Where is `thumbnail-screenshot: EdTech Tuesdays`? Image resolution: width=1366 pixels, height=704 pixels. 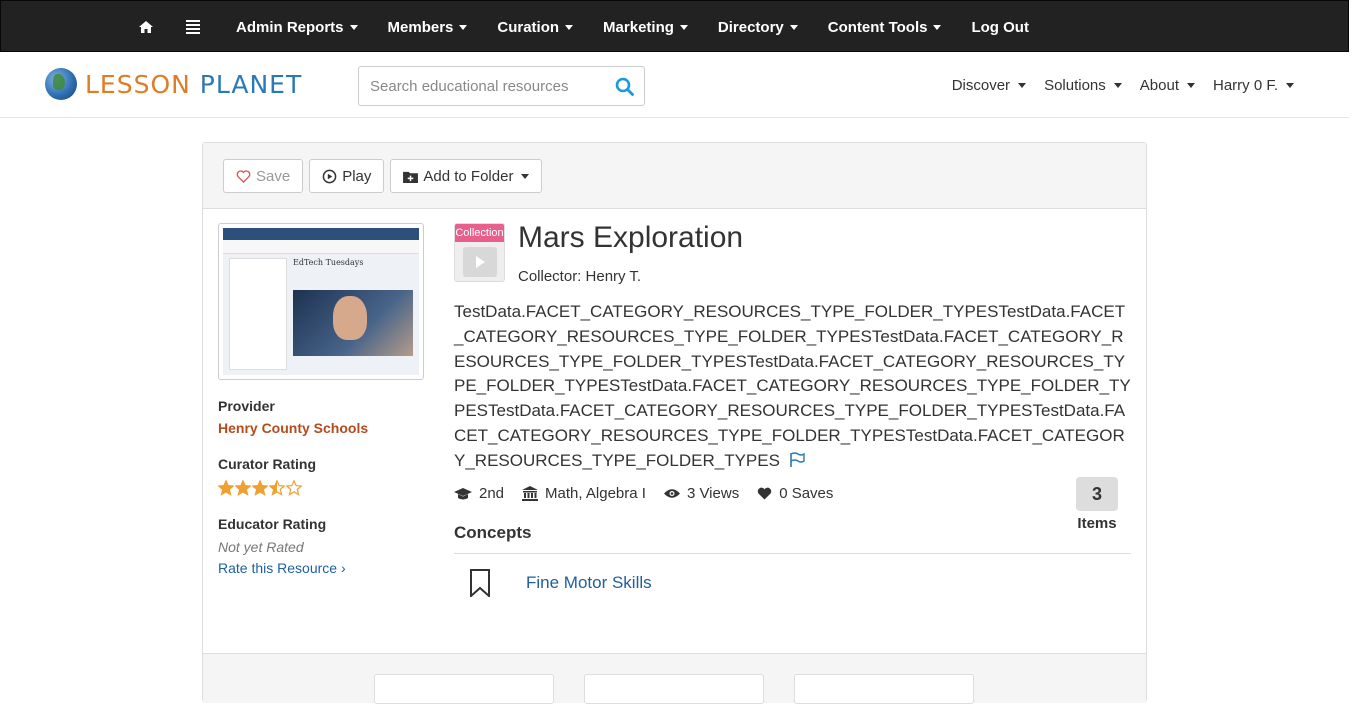 thumbnail-screenshot: EdTech Tuesdays is located at coordinates (321, 301).